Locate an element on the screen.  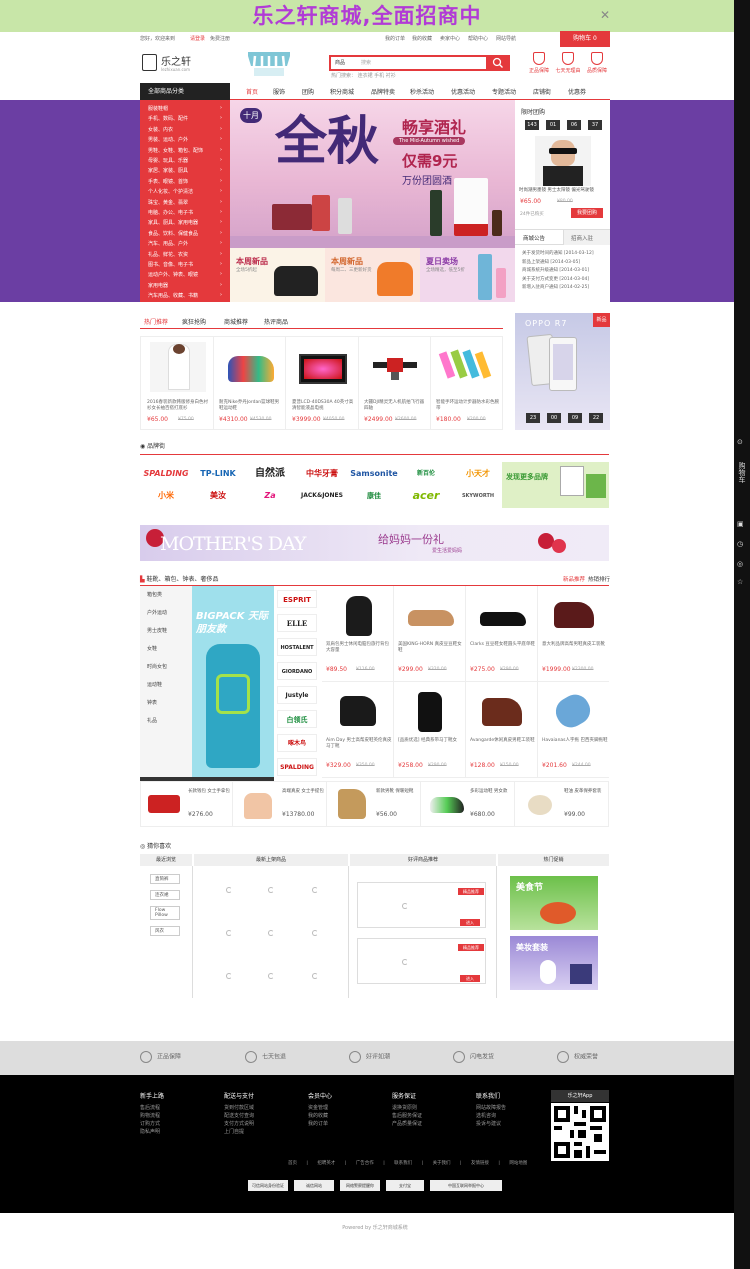
shoe-brand: ELLE is located at coordinates (297, 623).